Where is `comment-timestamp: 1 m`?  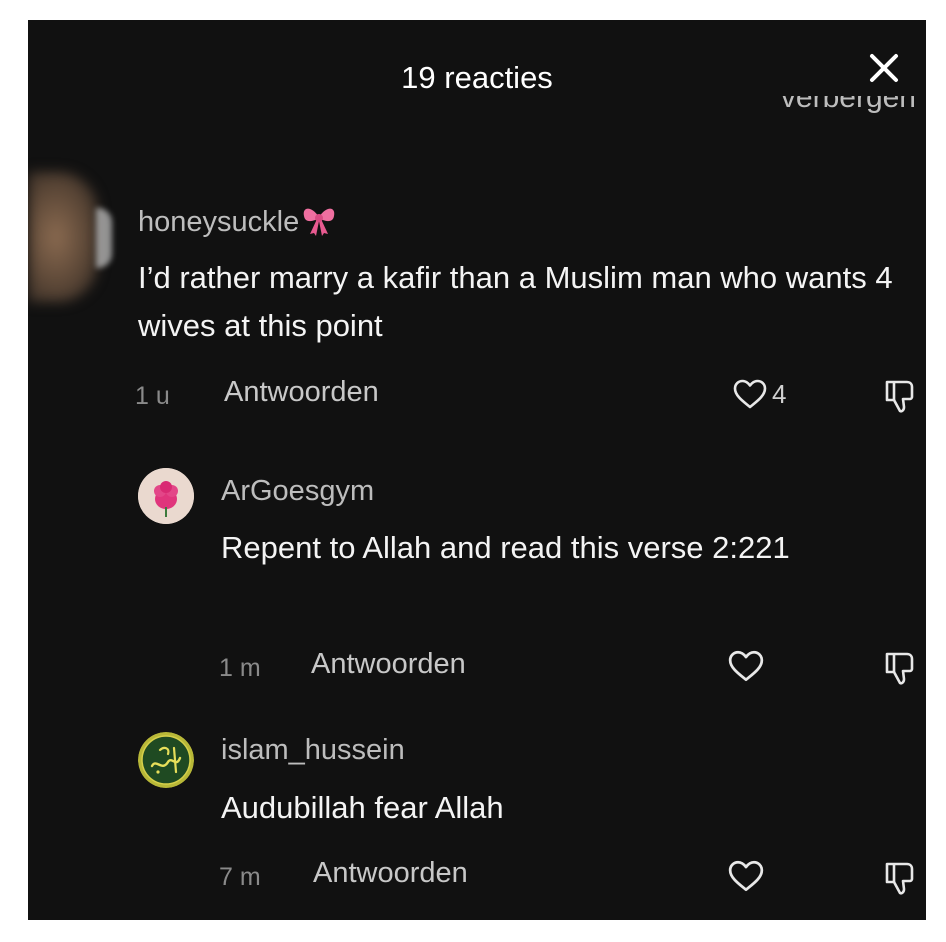 comment-timestamp: 1 m is located at coordinates (240, 668).